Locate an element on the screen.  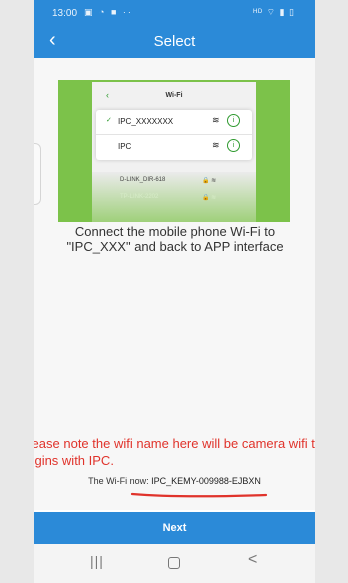
current-wifi-label: The Wi-Fi now: is located at coordinates (120, 481).